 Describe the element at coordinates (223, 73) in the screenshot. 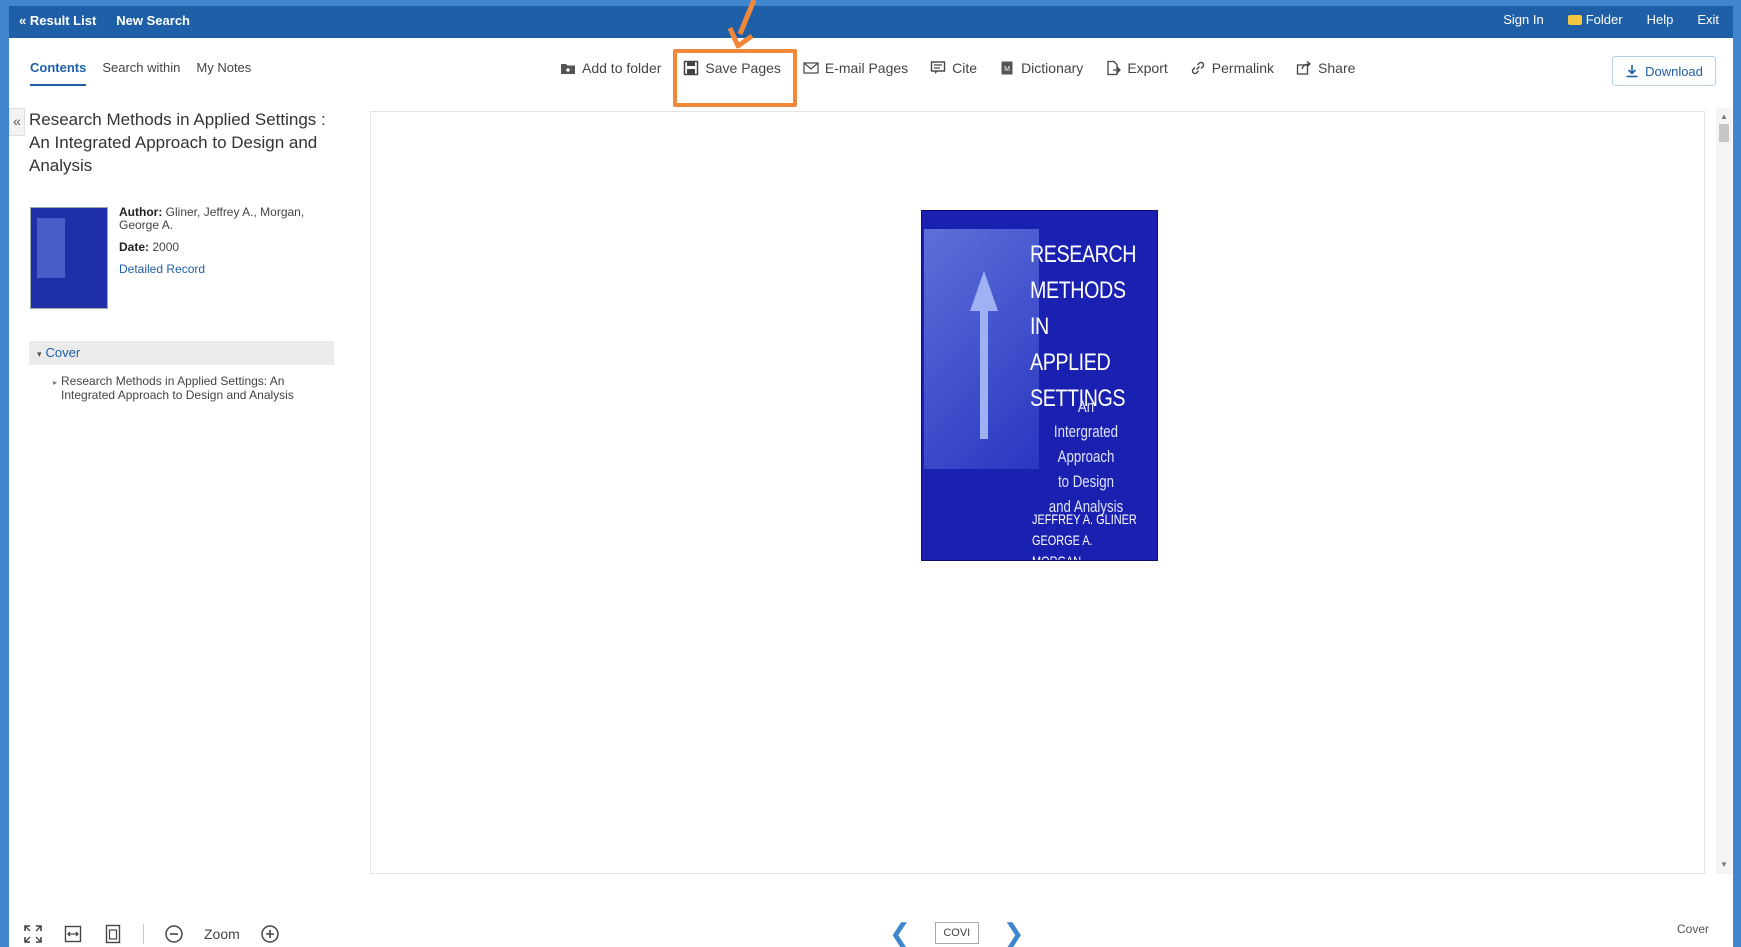

I see `tab-my-notes: My Notes` at that location.